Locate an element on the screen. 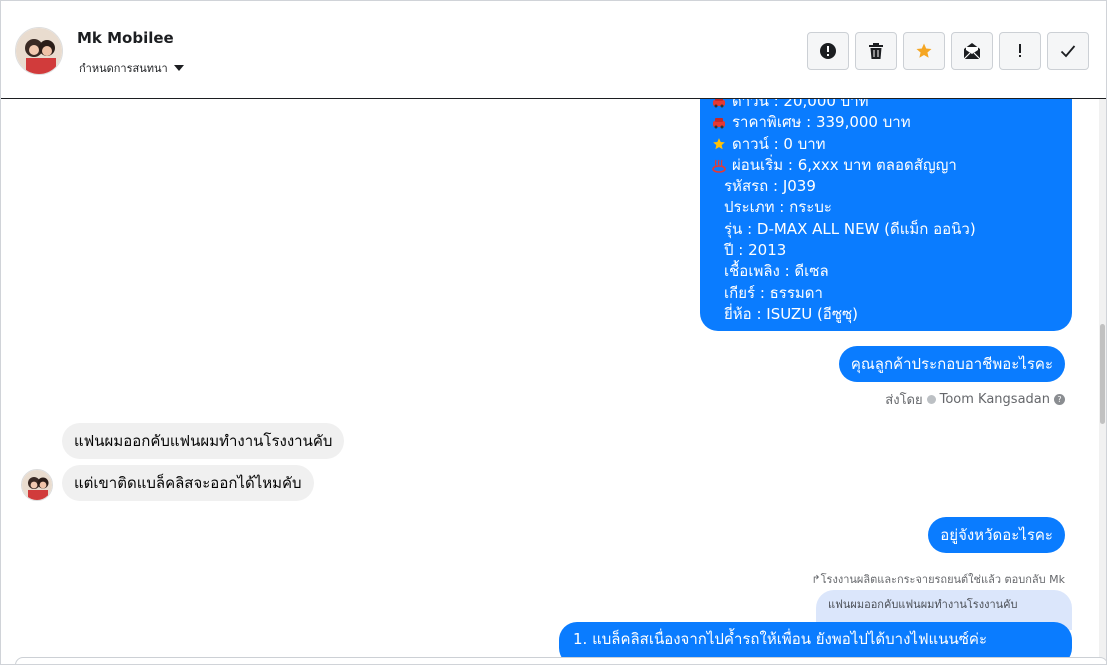  contact-name: Mk Mobilee is located at coordinates (125, 38).